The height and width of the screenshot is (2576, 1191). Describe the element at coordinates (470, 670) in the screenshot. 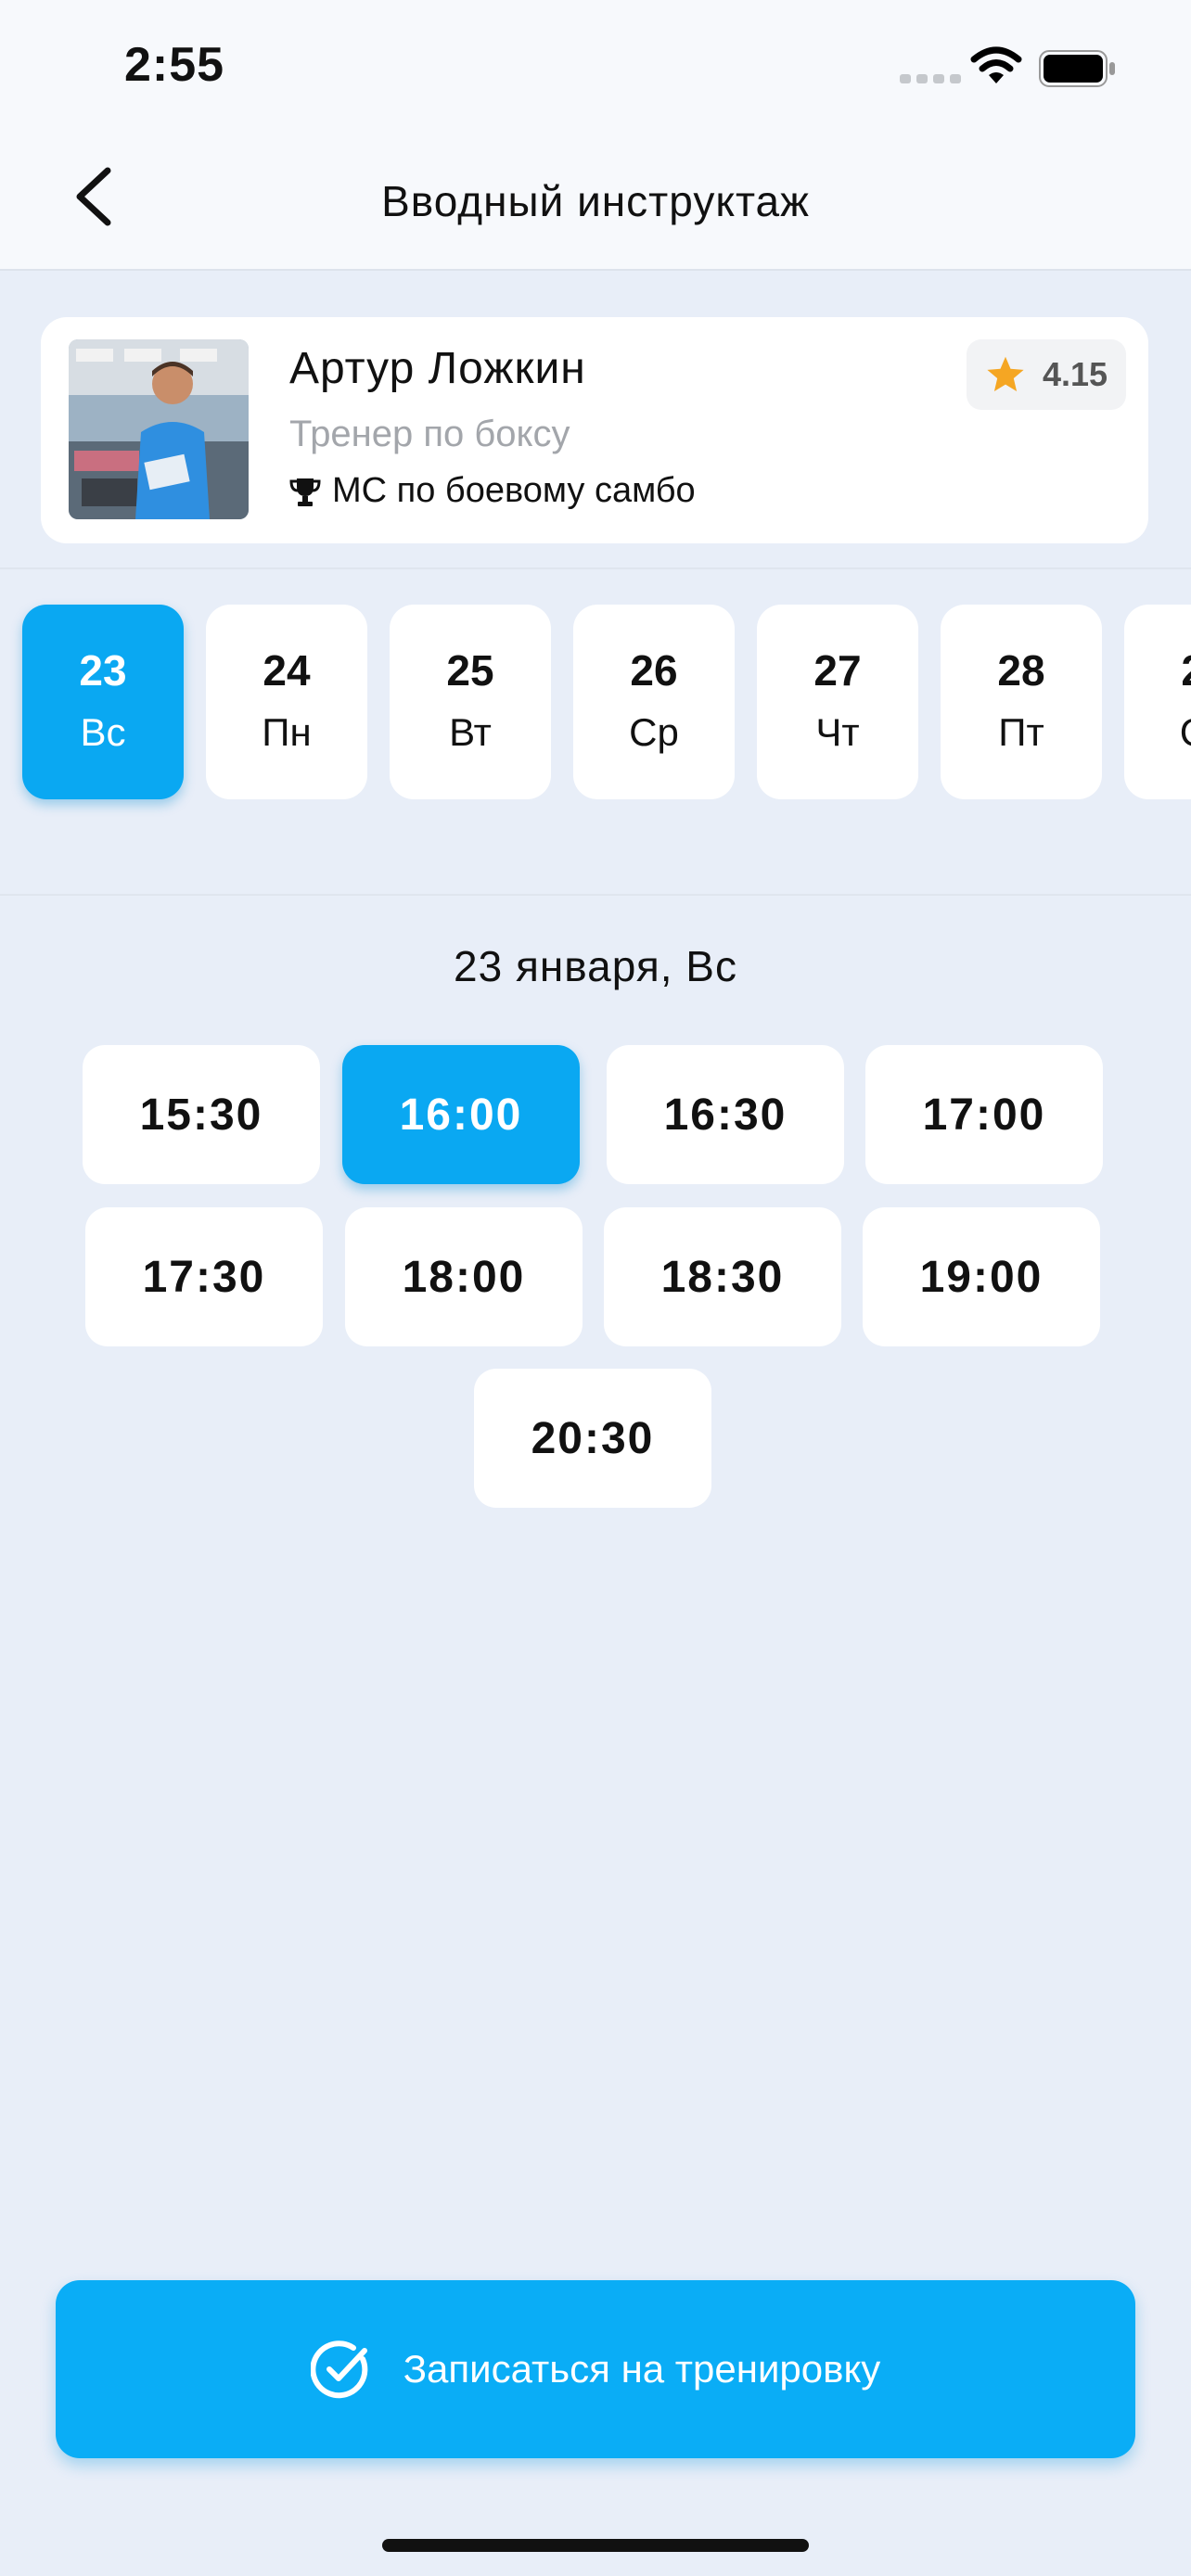

I see `day-number: 25` at that location.